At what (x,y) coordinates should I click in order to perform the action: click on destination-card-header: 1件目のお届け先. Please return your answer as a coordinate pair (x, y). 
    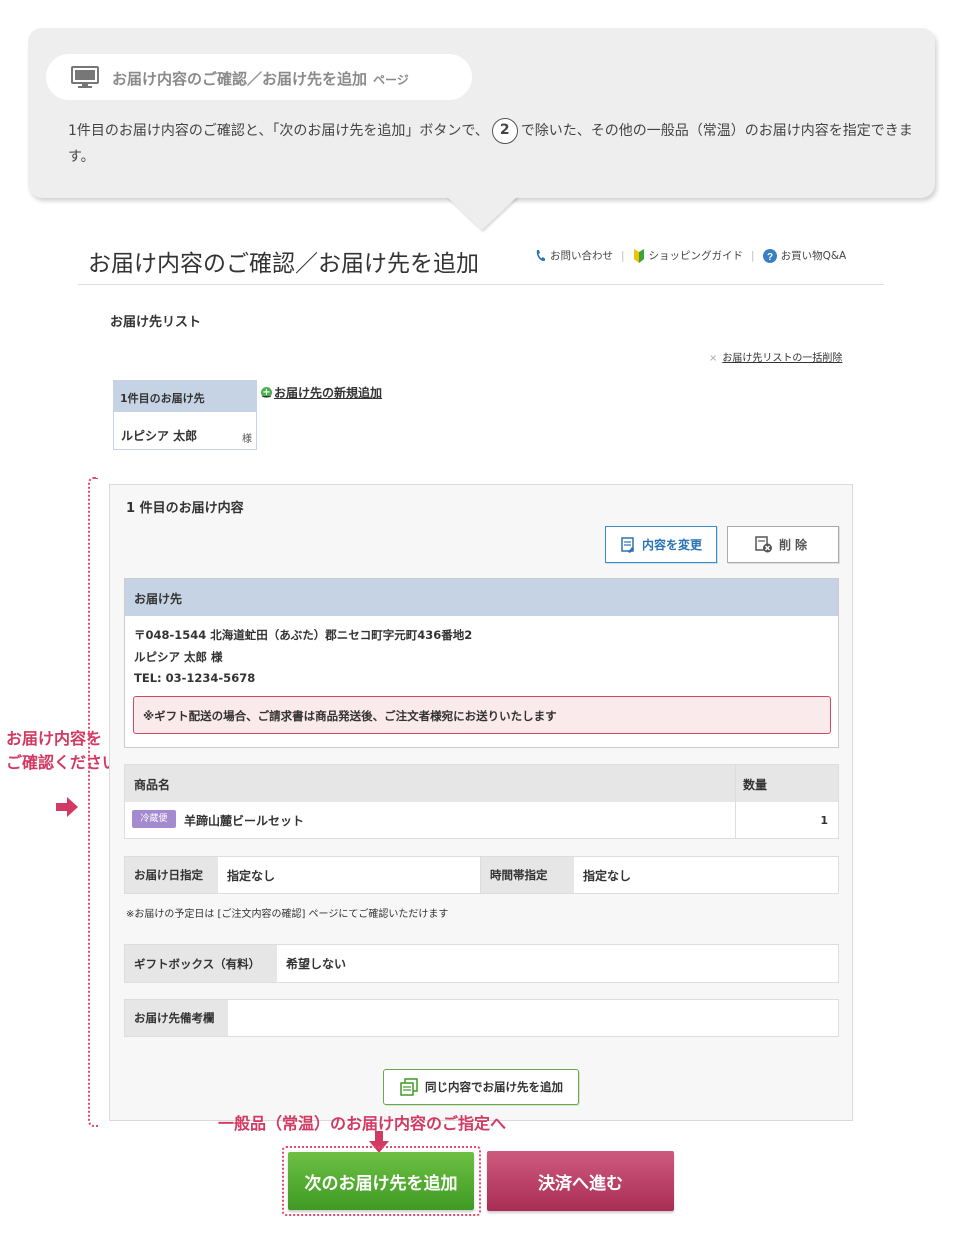
    Looking at the image, I should click on (185, 396).